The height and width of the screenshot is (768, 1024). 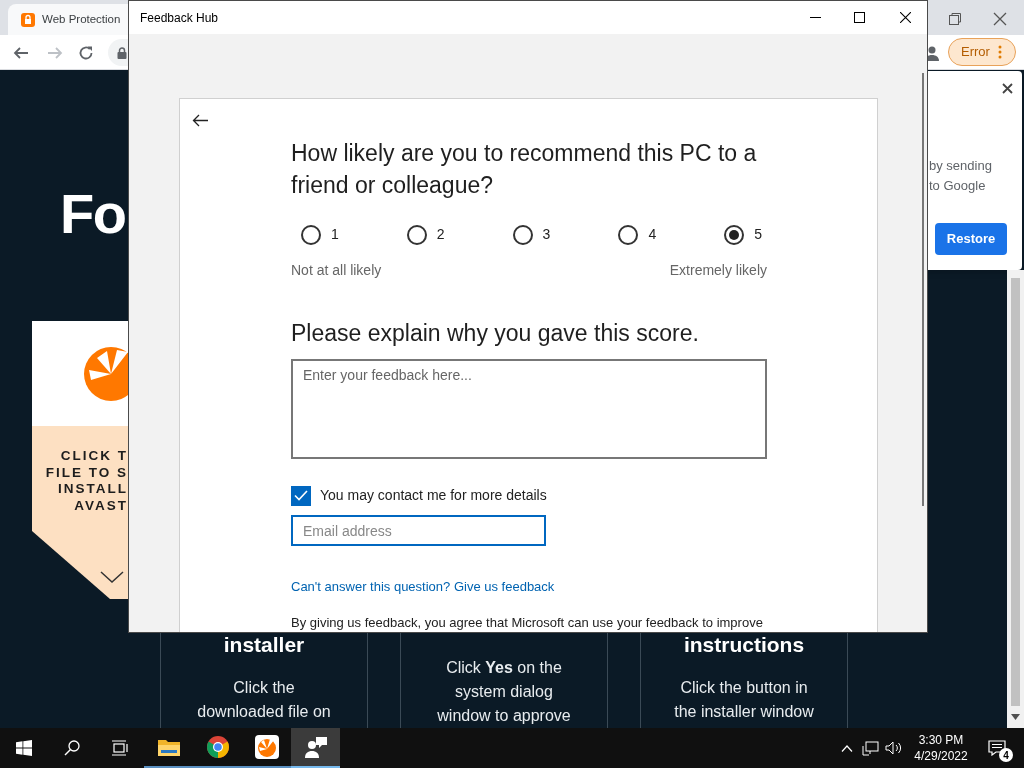 I want to click on popup-text: to Google, so click(x=957, y=186).